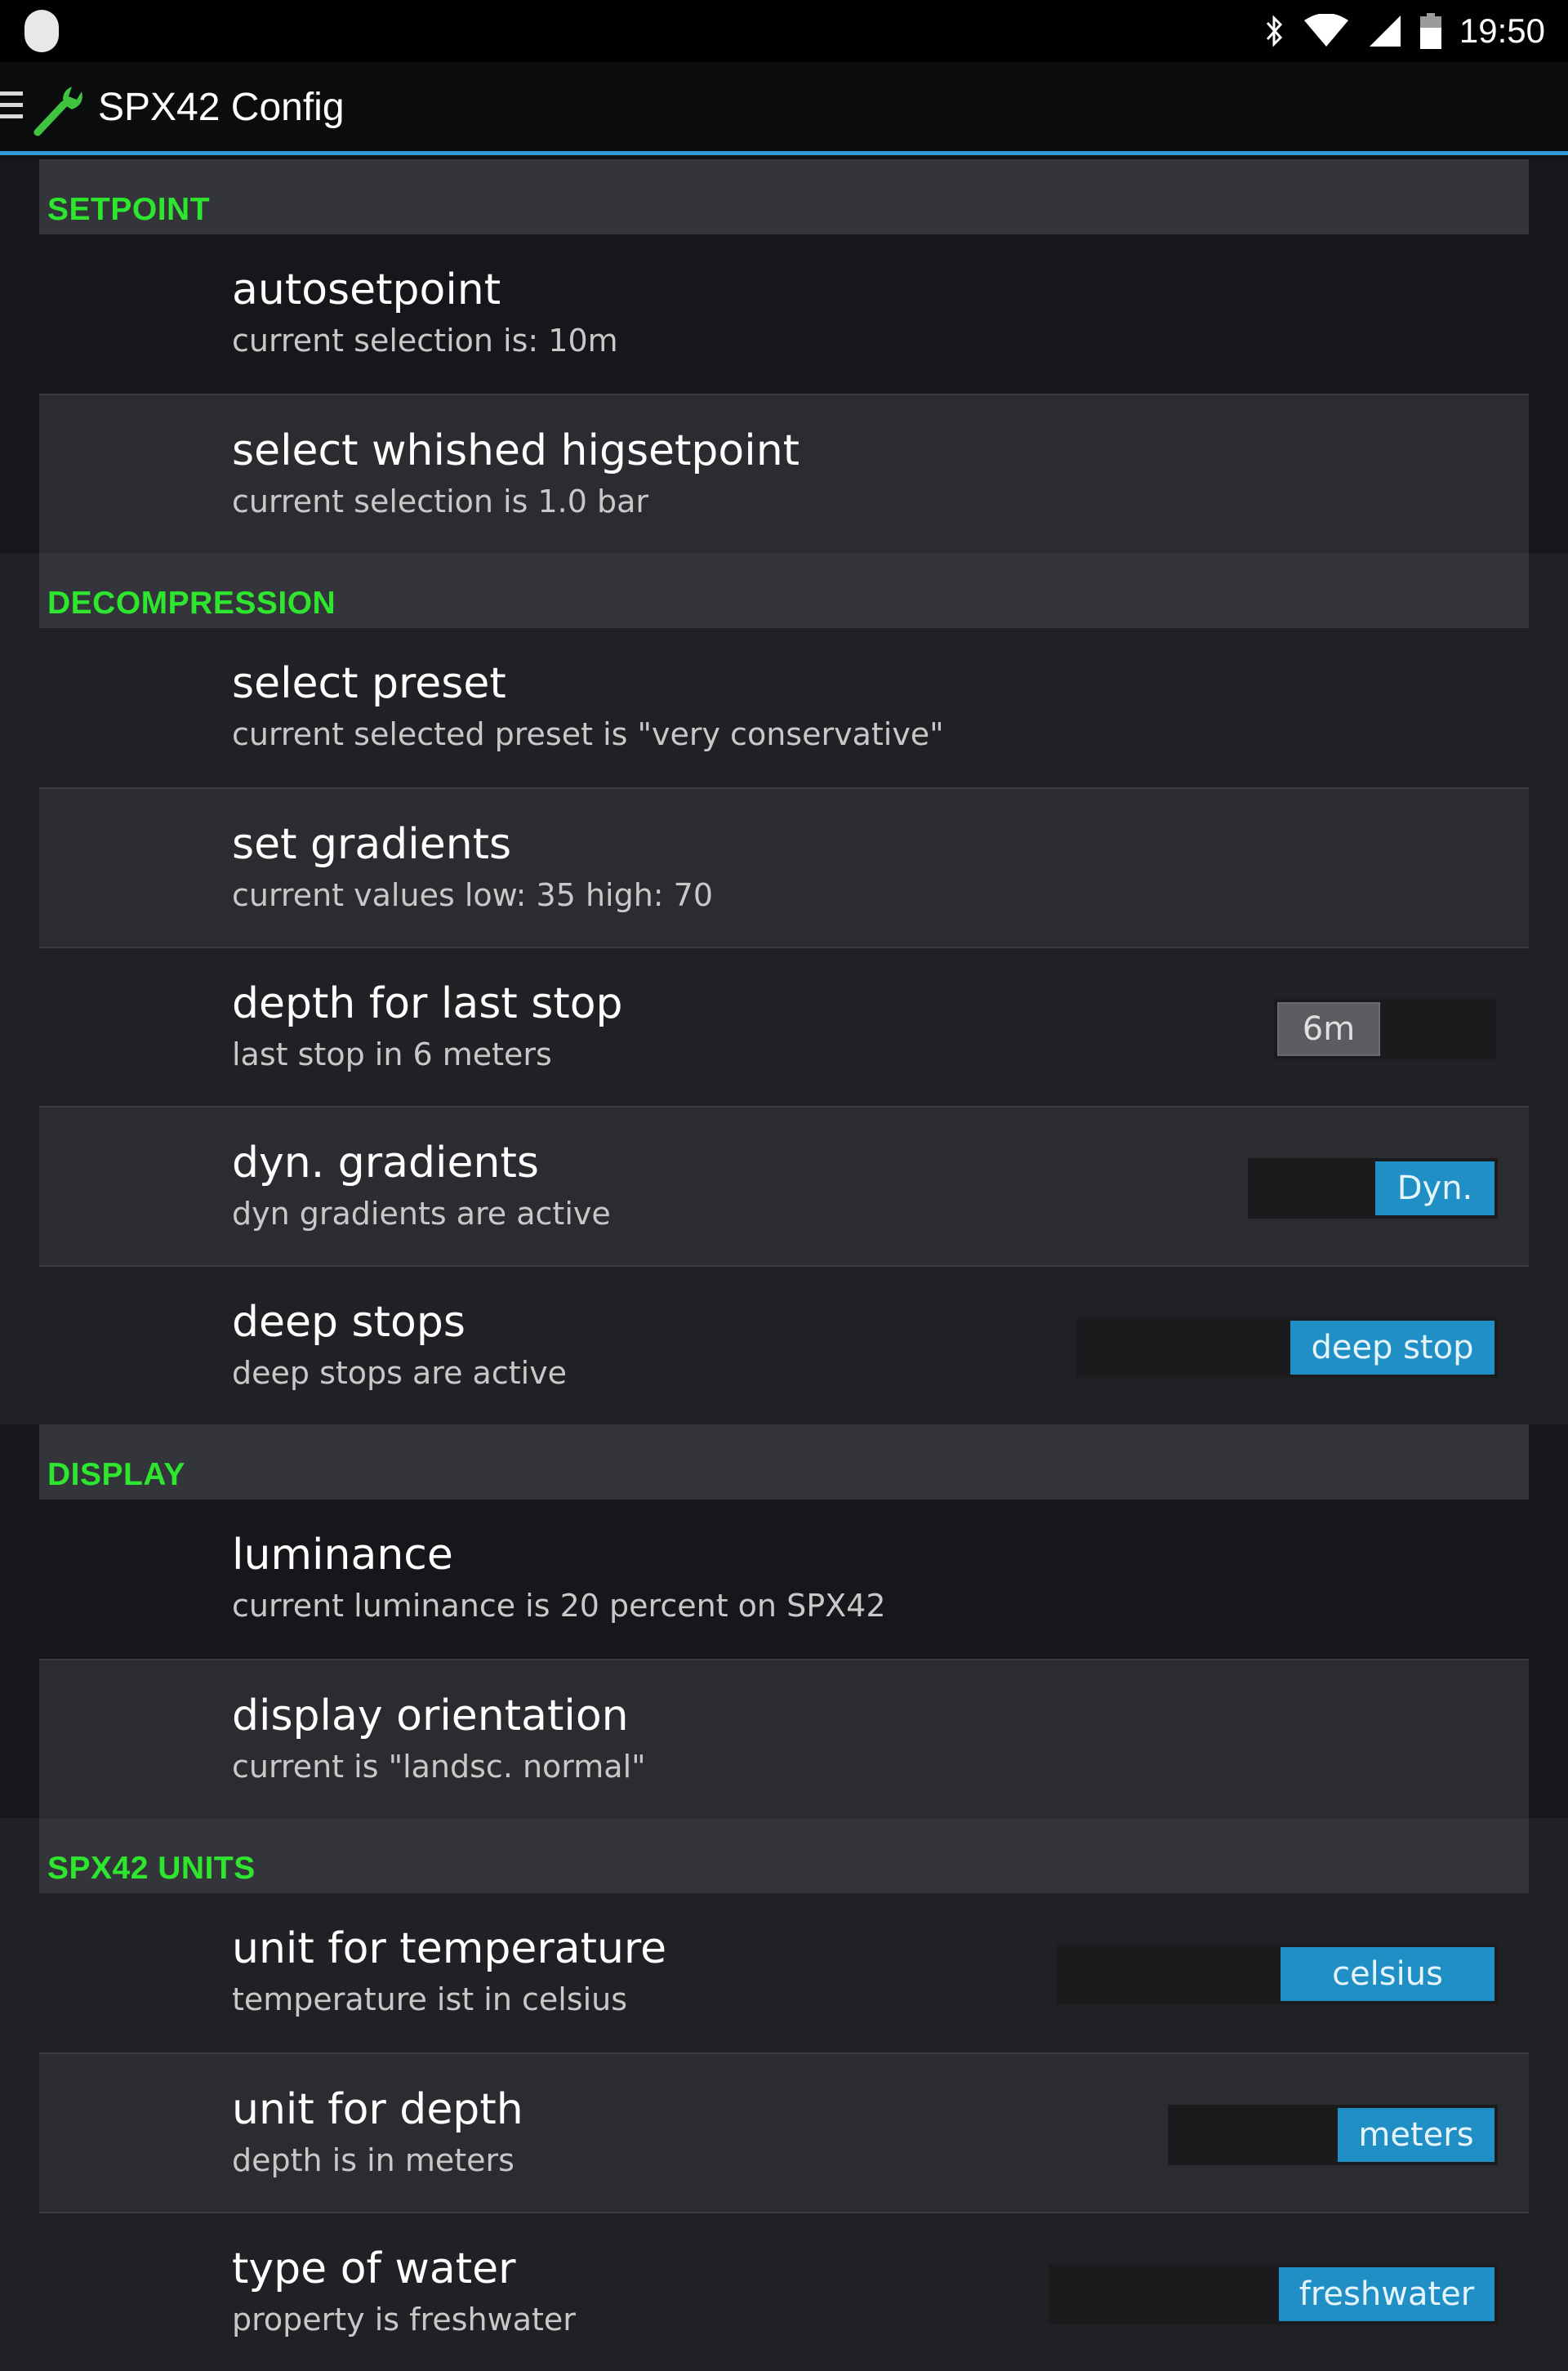  I want to click on pref-title: depth for last stop, so click(427, 1003).